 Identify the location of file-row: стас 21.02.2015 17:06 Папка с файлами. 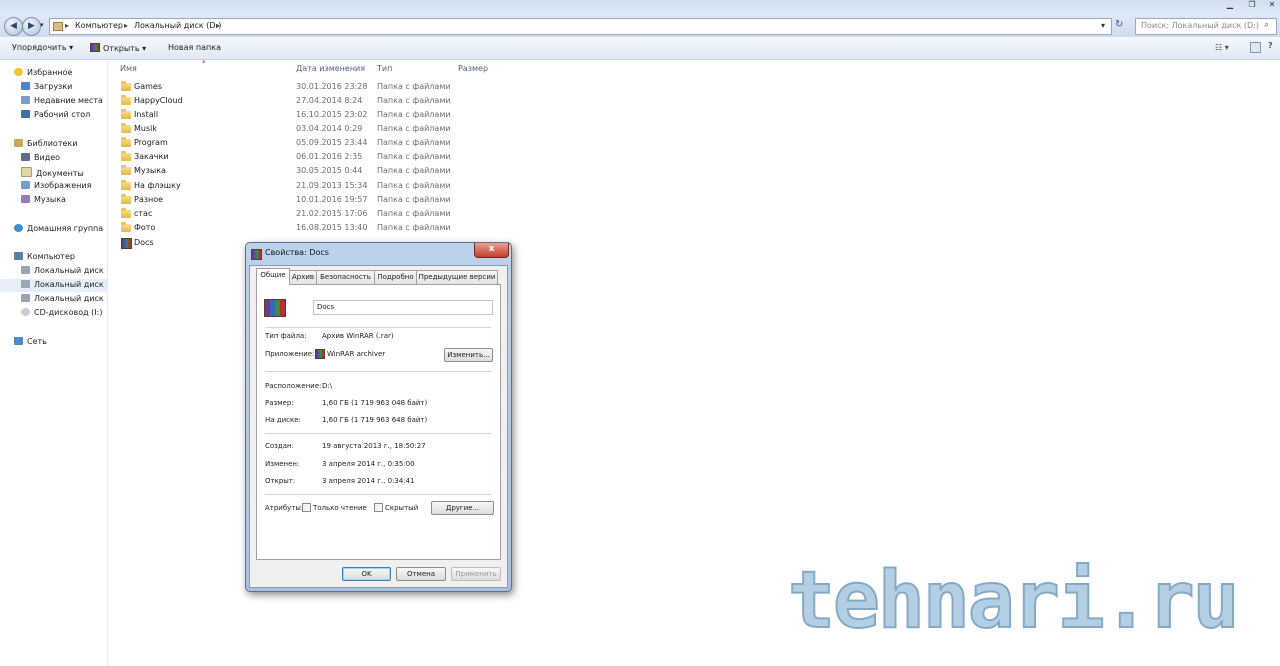
(318, 214).